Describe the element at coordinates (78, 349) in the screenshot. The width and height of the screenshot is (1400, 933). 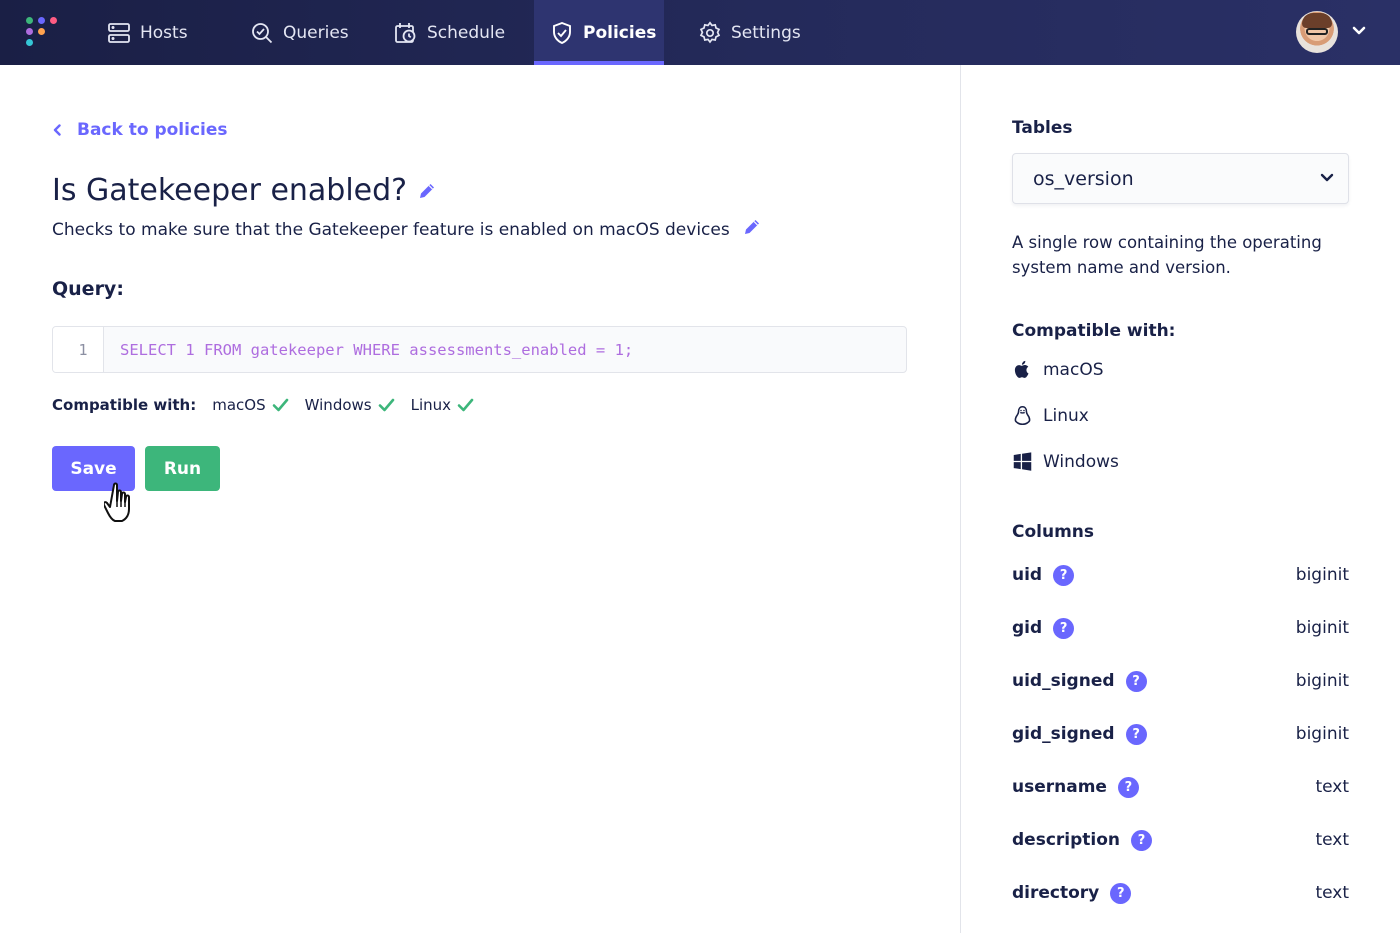
I see `line-number: 1` at that location.